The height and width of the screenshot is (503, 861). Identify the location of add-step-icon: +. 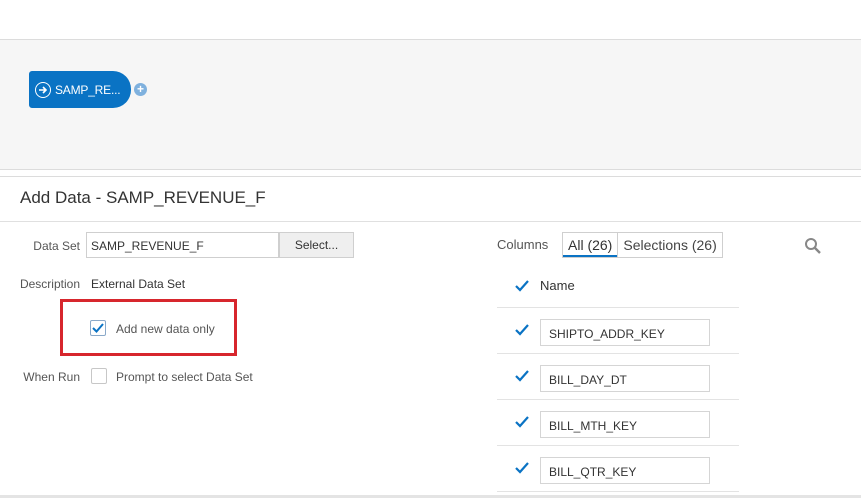
(140, 89).